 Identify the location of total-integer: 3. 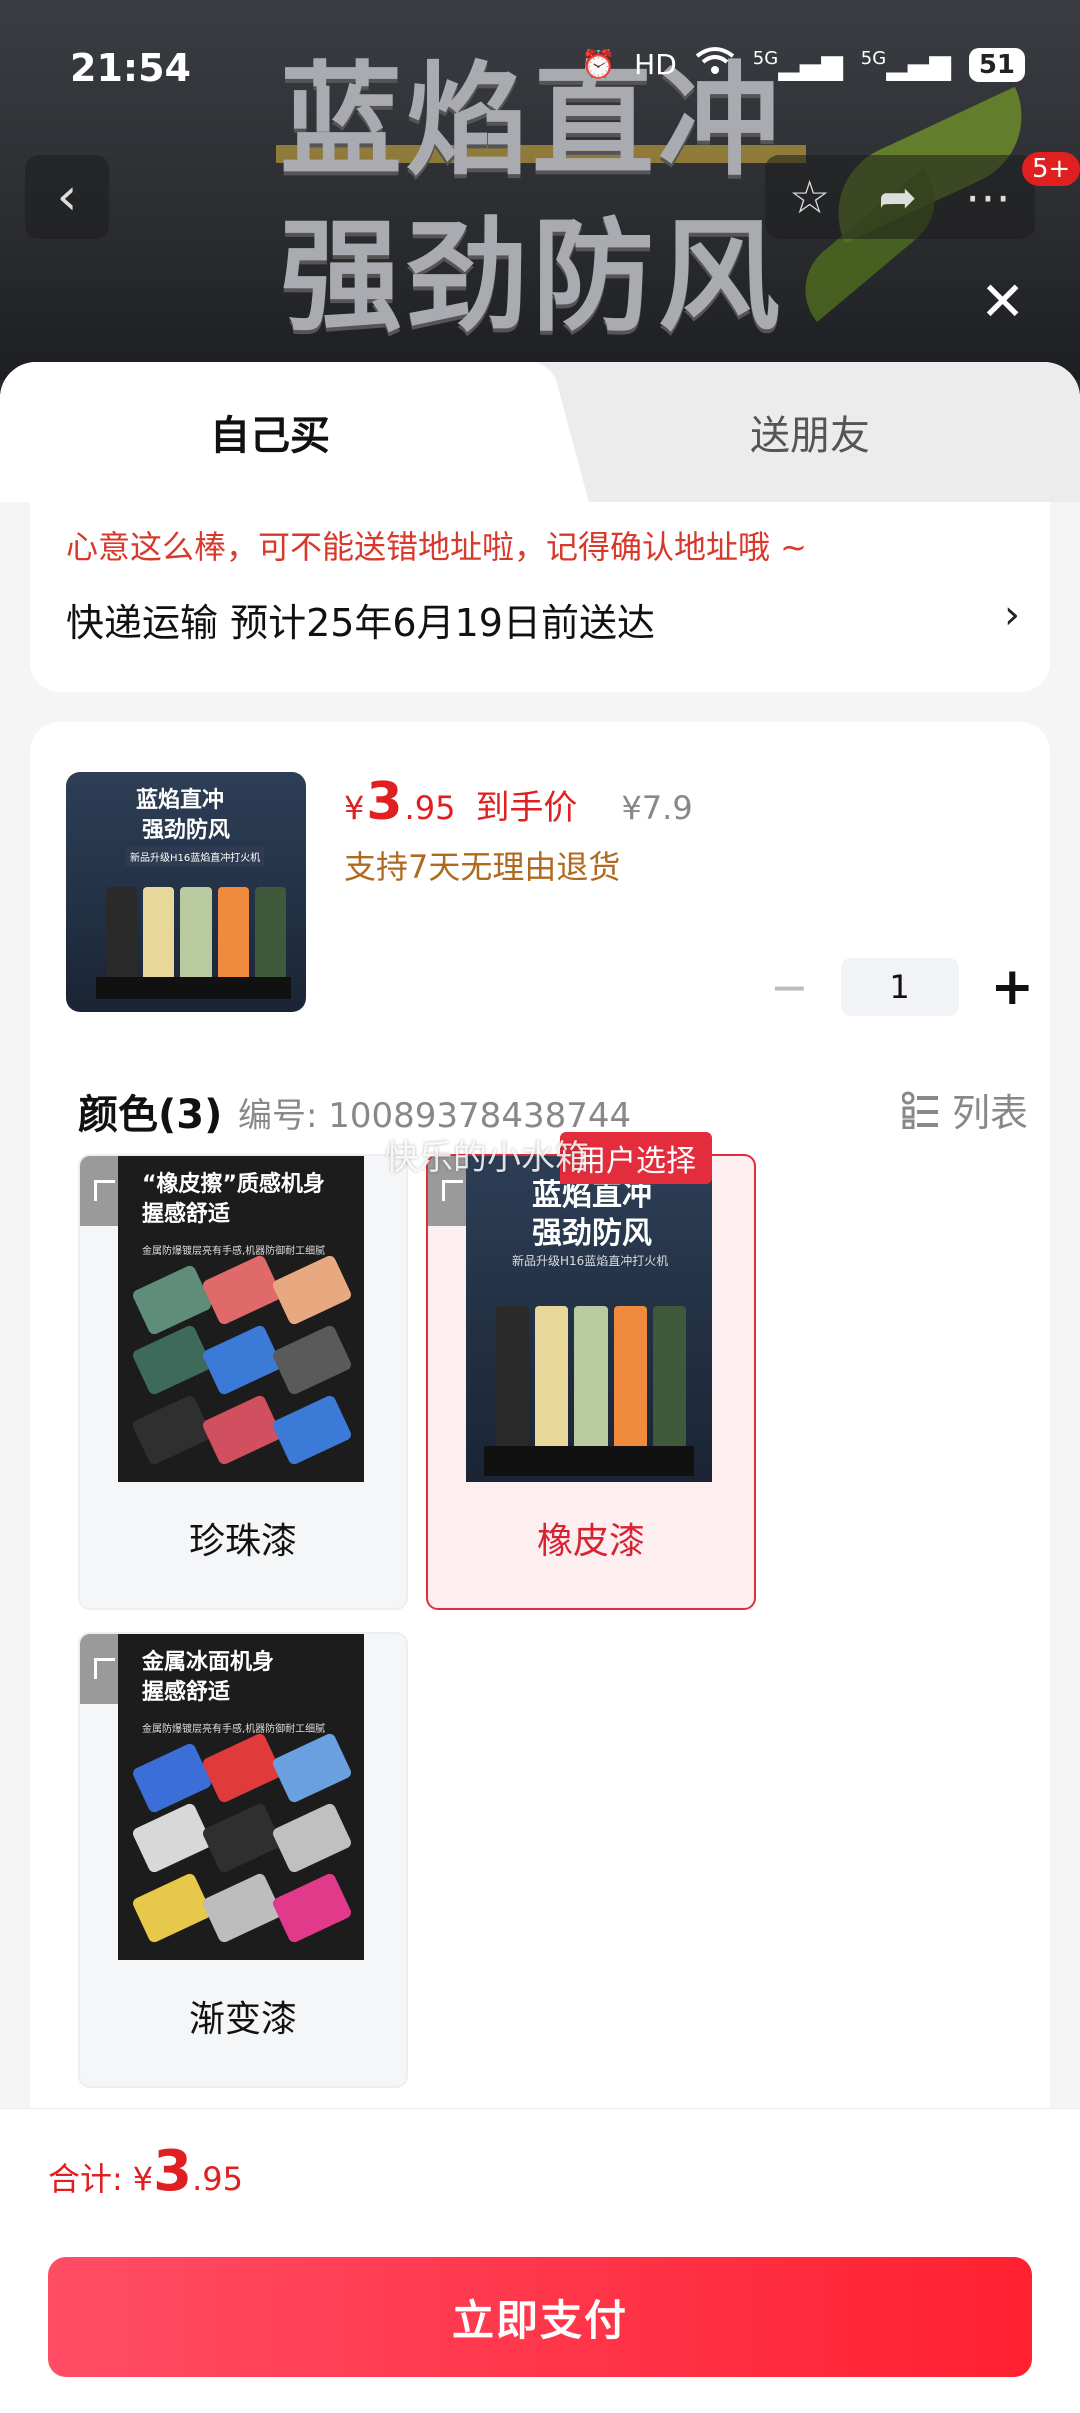
(173, 2171).